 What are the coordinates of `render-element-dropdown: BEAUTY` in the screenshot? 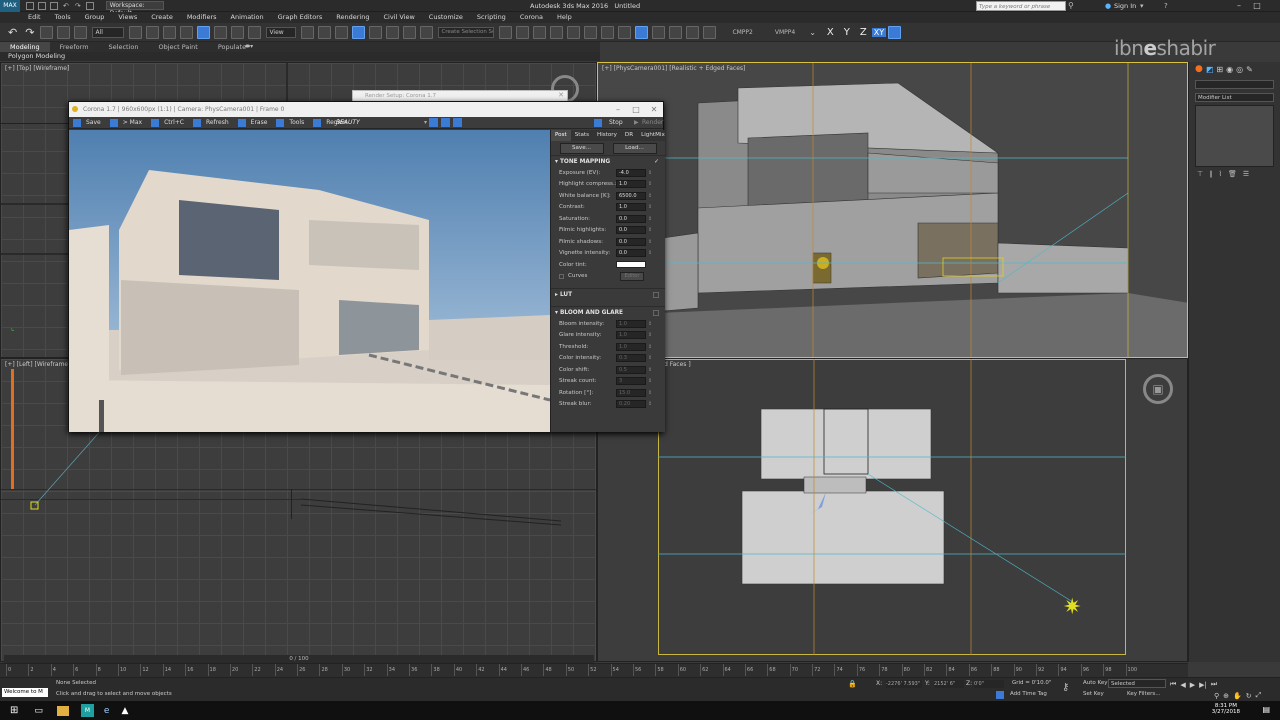 It's located at (348, 123).